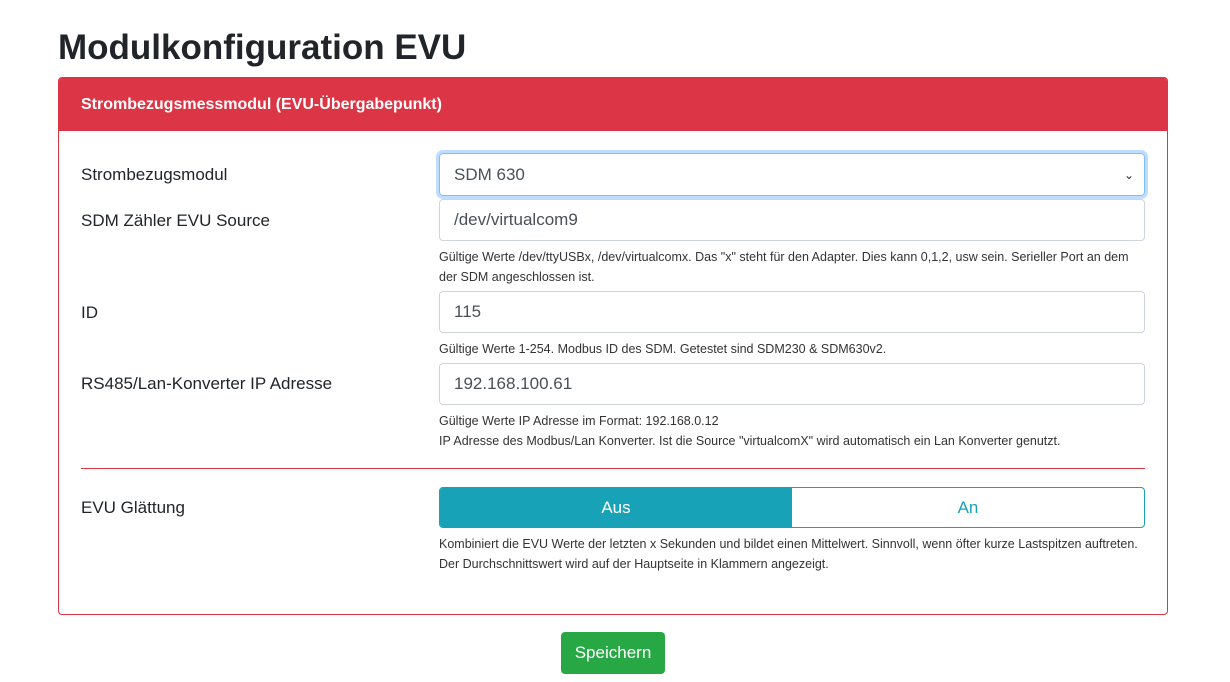  I want to click on smoothing-off-button: Aus, so click(616, 507).